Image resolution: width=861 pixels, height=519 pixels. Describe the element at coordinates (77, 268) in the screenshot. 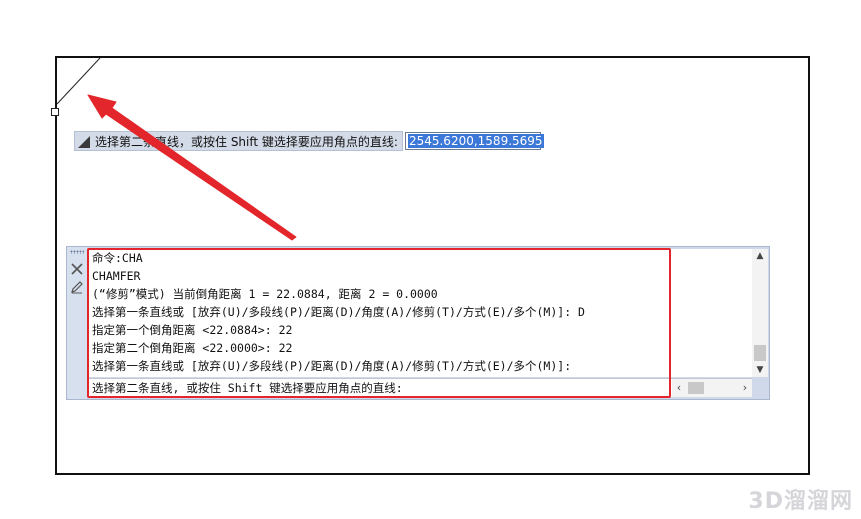

I see `close-icon` at that location.